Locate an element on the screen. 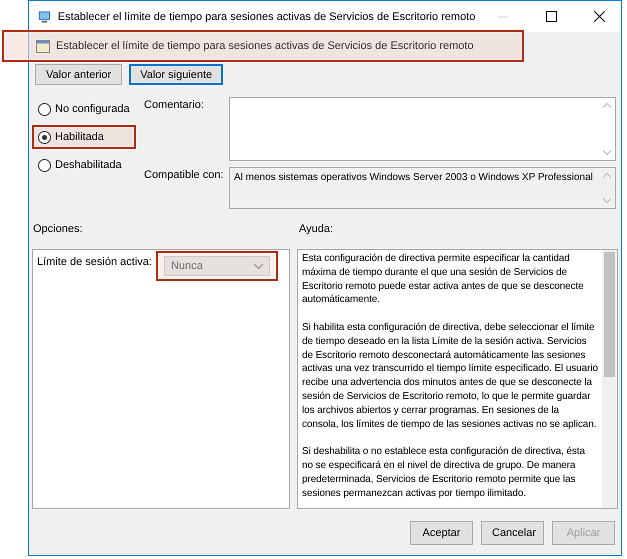  policy-header: Establecer el límite de tiempo para sesiones activas de Servicios de Escritorio remoto is located at coordinates (263, 46).